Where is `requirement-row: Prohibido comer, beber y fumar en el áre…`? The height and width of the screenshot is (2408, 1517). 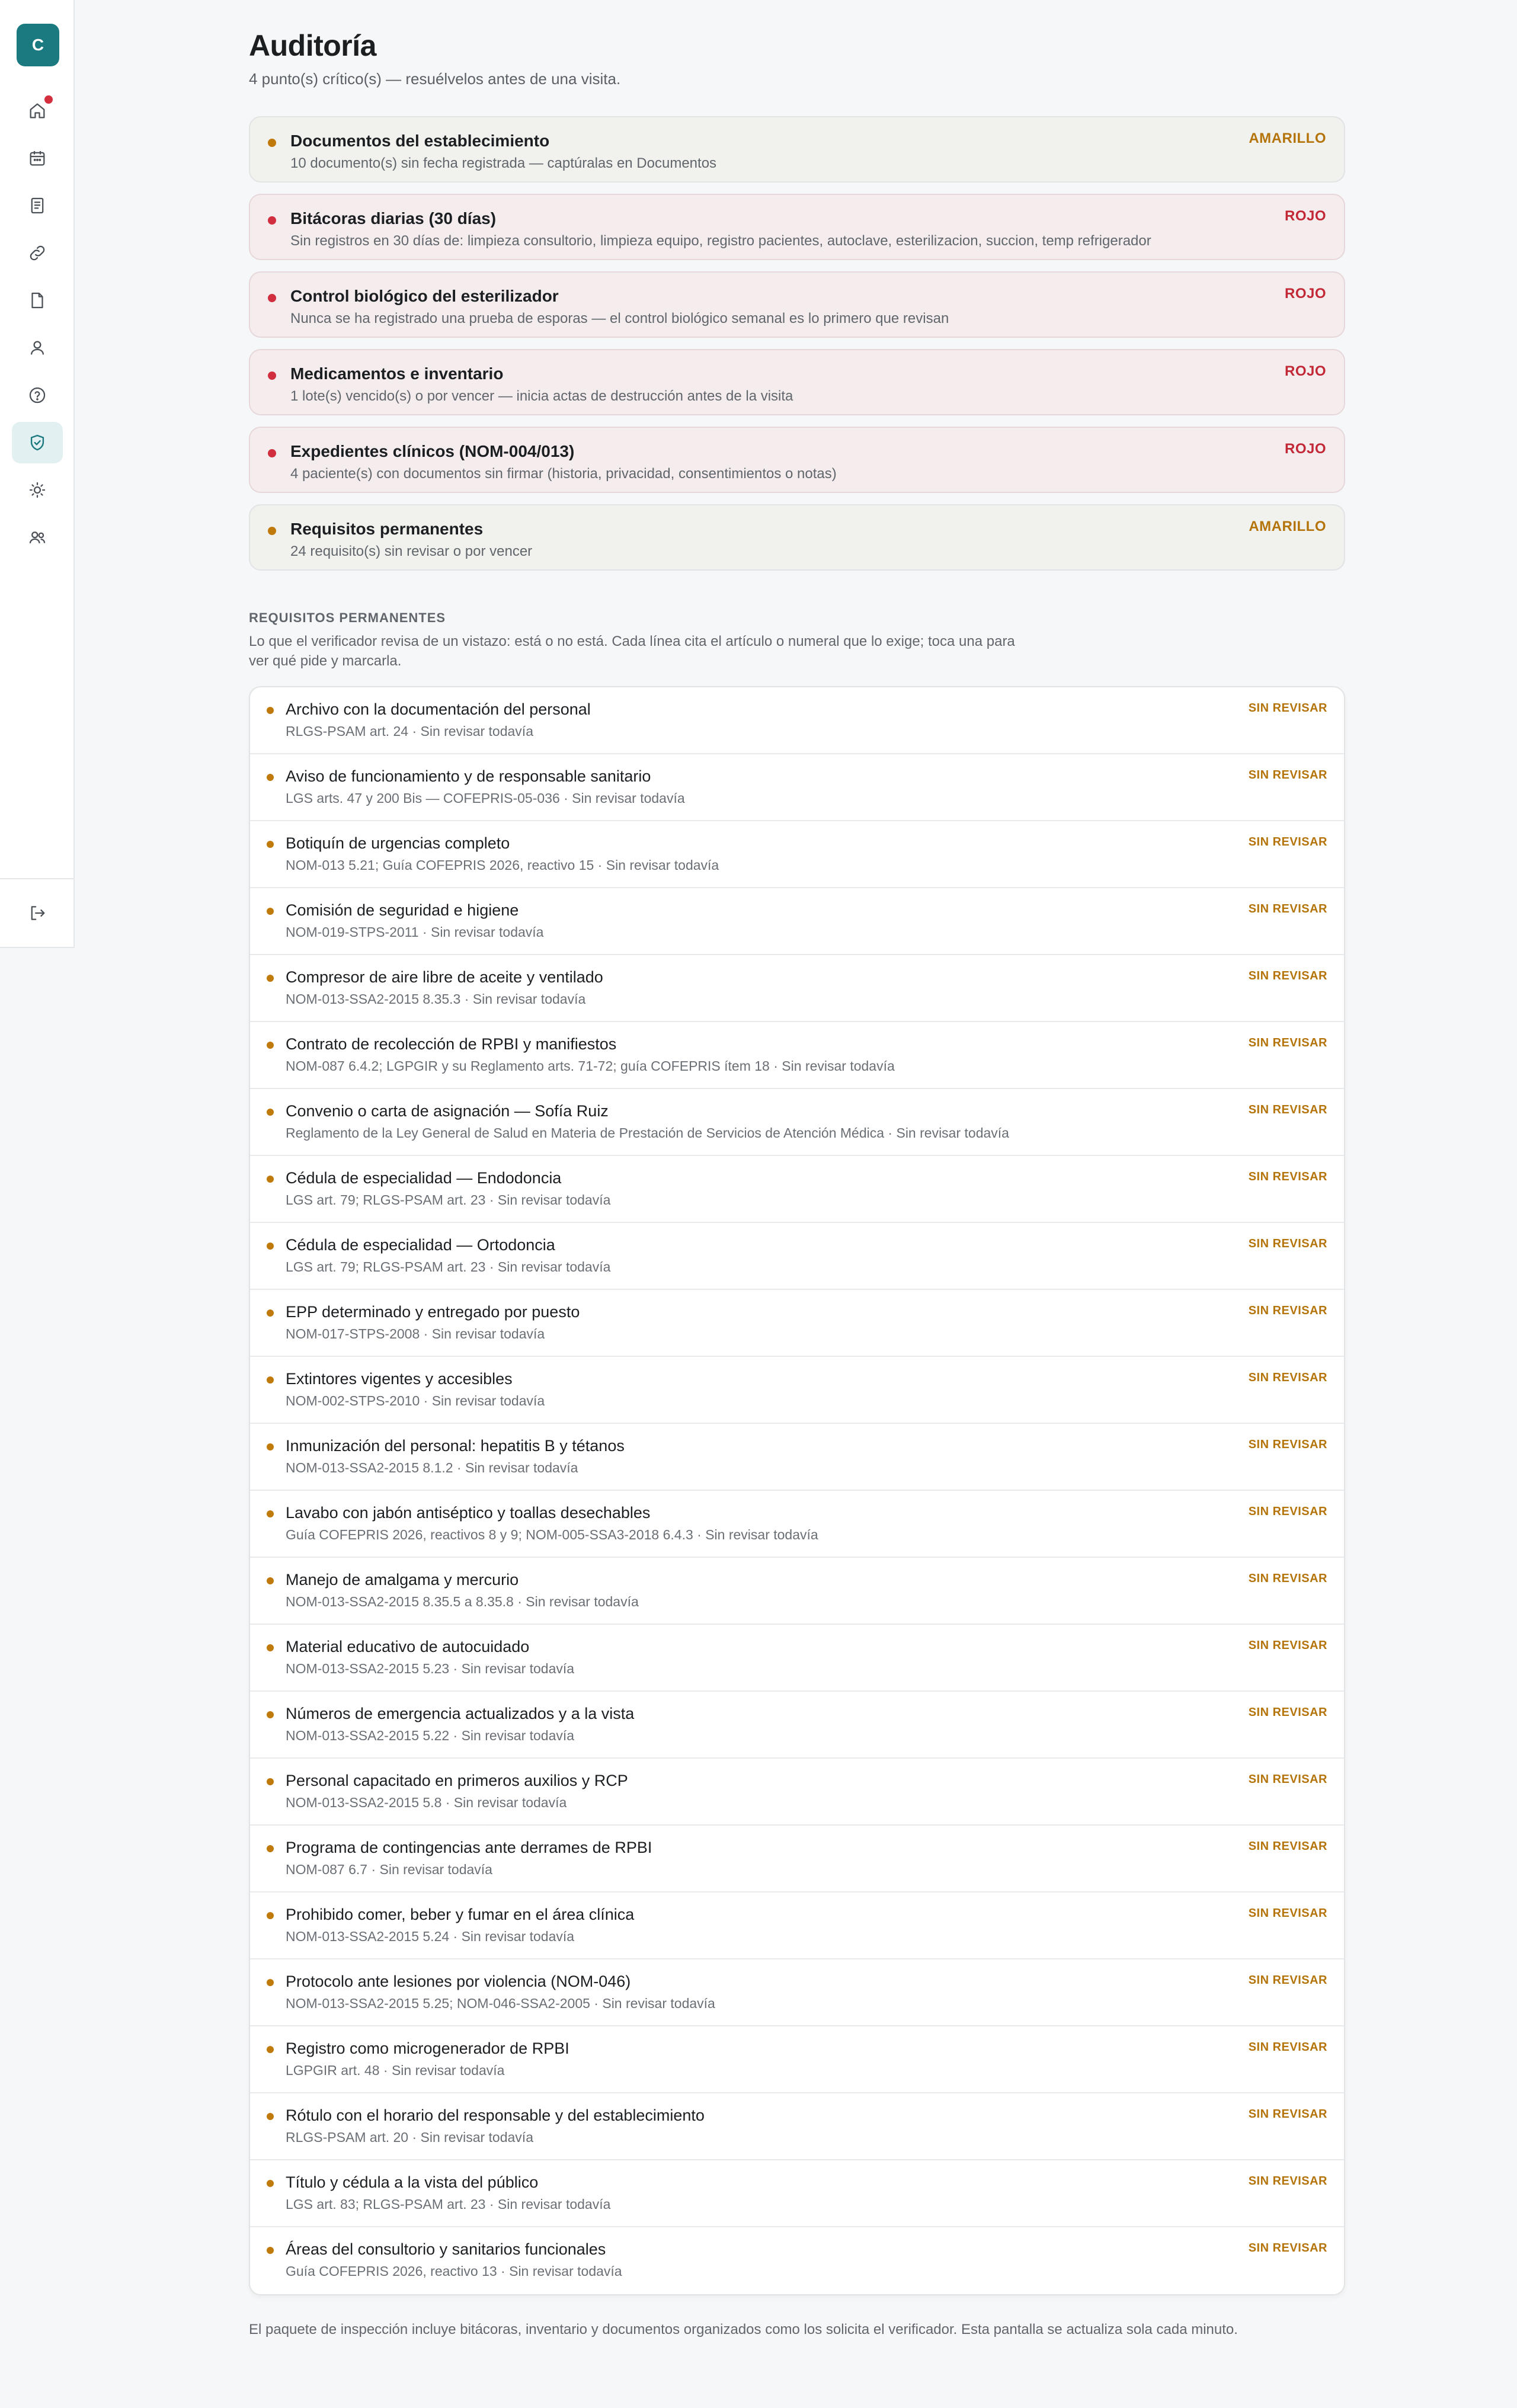 requirement-row: Prohibido comer, beber y fumar en el áre… is located at coordinates (797, 1926).